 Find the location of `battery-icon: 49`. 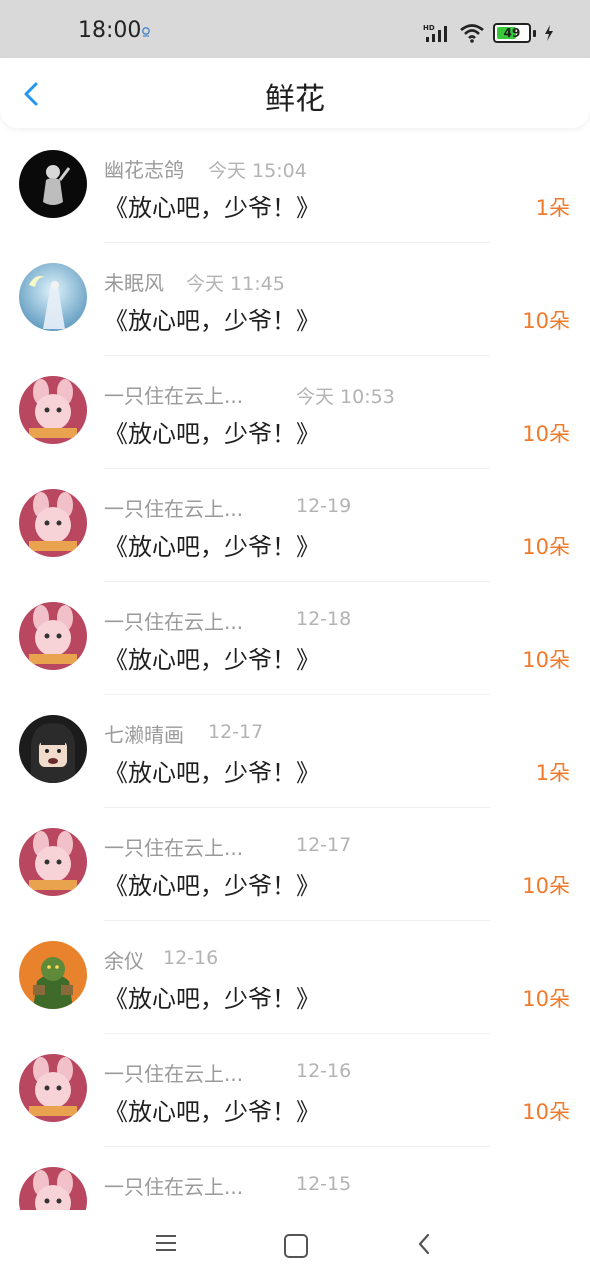

battery-icon: 49 is located at coordinates (512, 33).